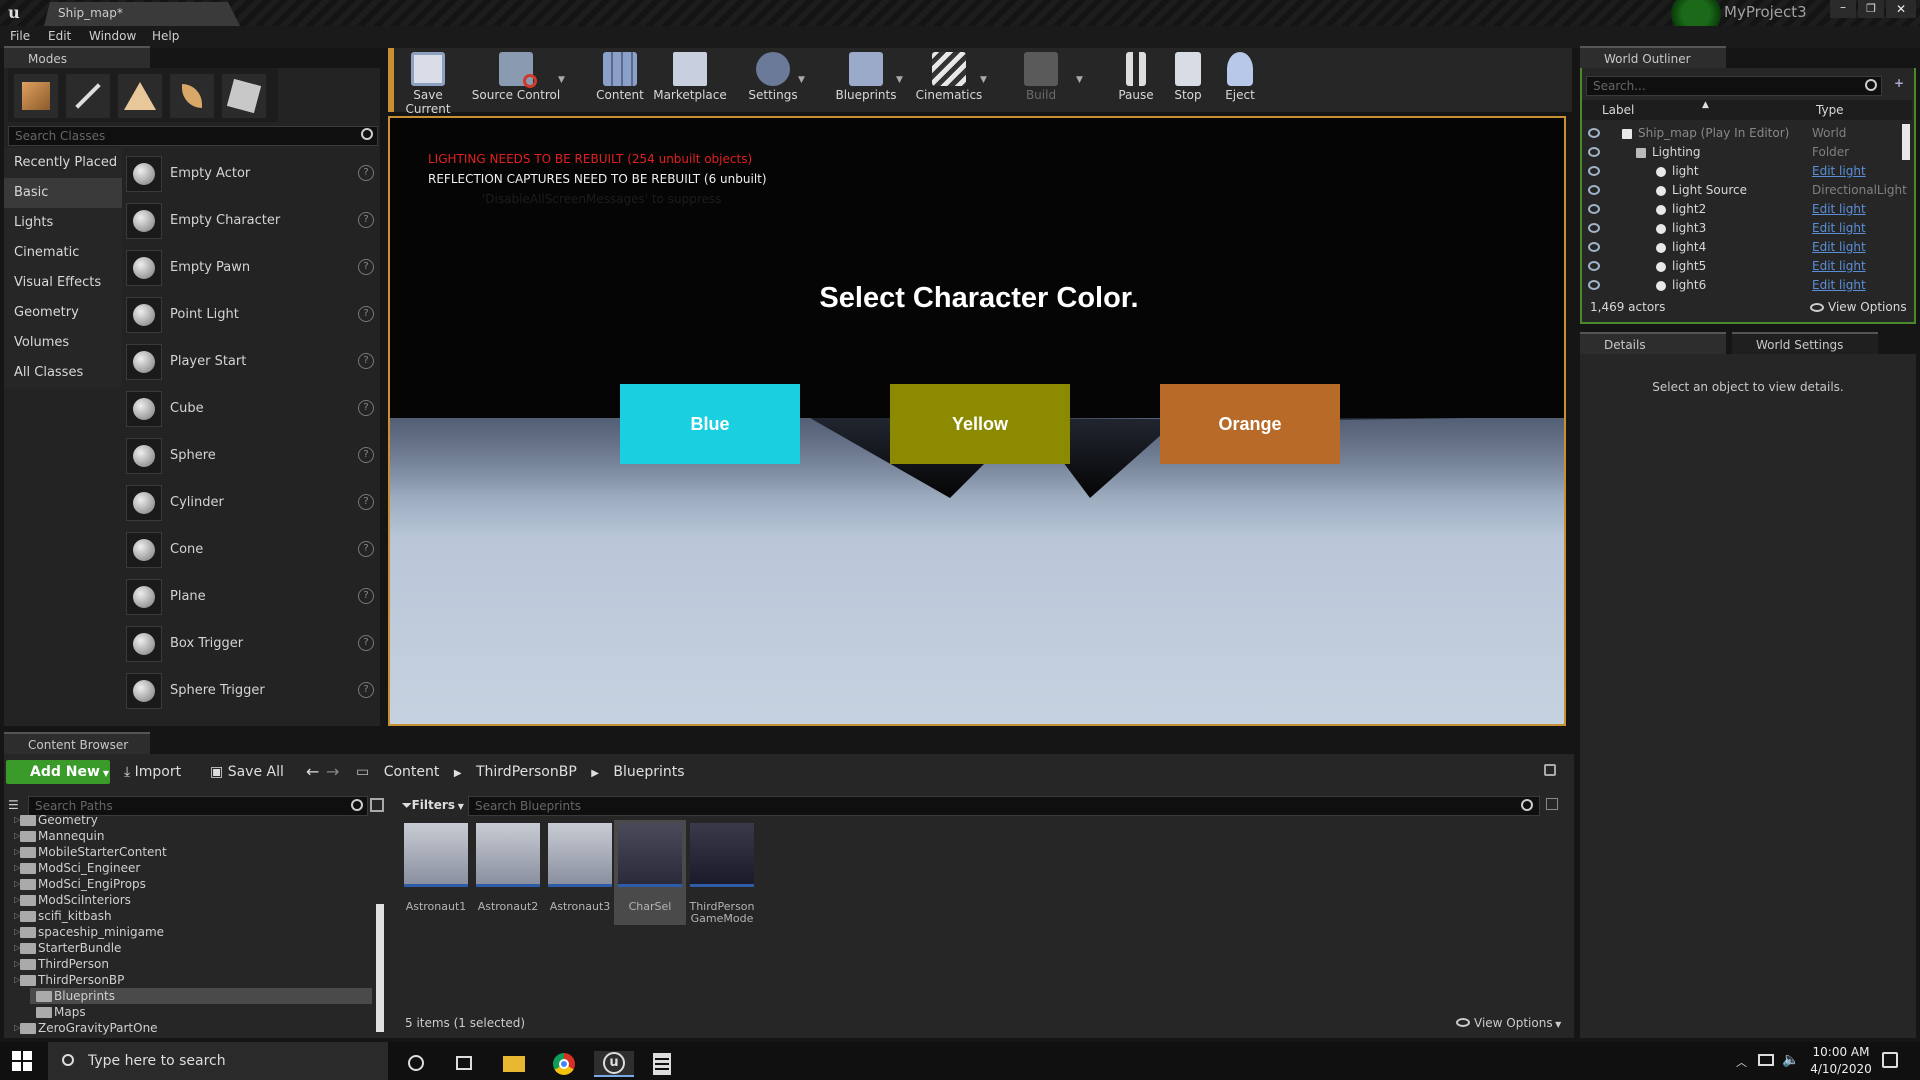 This screenshot has height=1080, width=1920. Describe the element at coordinates (1867, 307) in the screenshot. I see `outliner-view-options: View Options` at that location.